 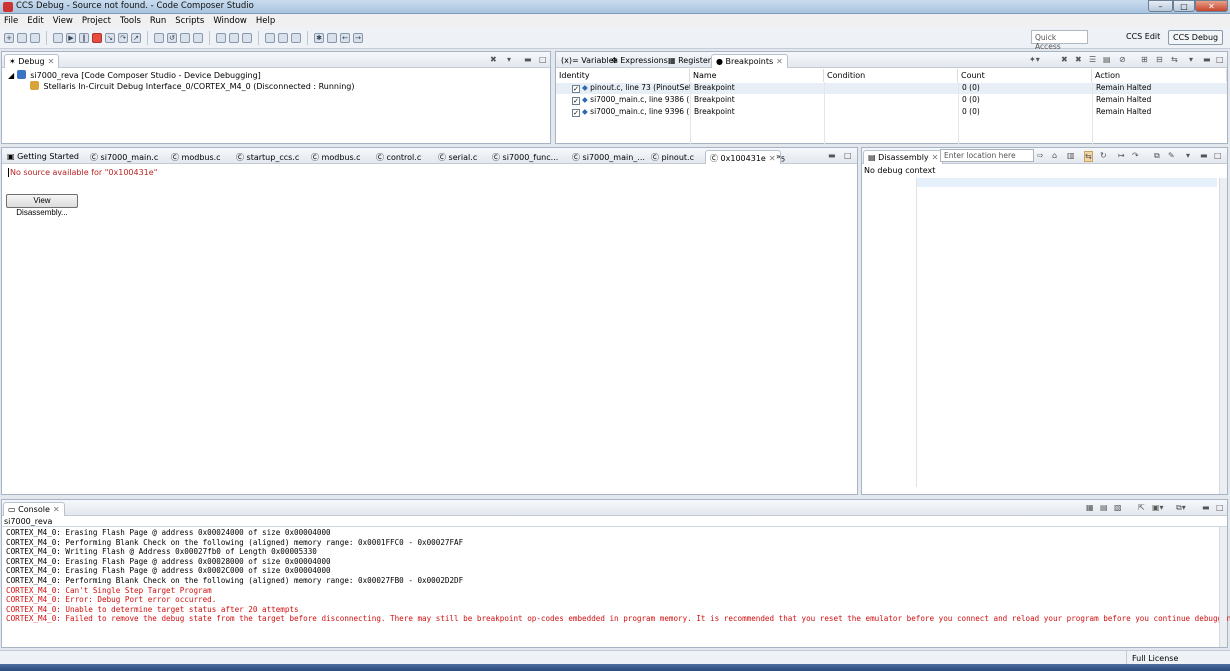 What do you see at coordinates (247, 37) in the screenshot?
I see `external-tools-icon` at bounding box center [247, 37].